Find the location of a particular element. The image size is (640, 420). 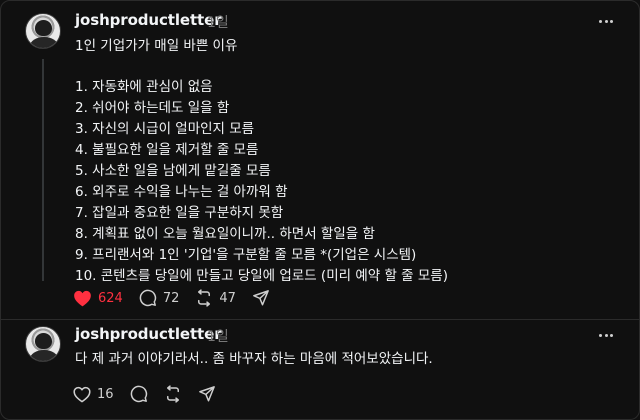

list-item: 2. 쉬어야 하는데도 일을 함 is located at coordinates (152, 108).